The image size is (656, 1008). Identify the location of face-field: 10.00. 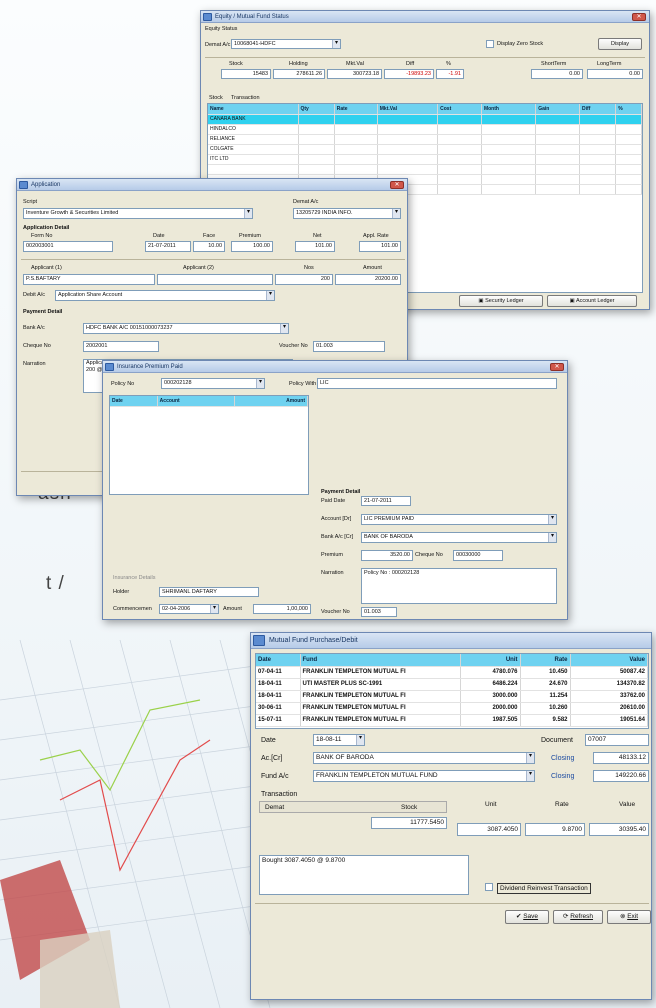
(209, 246).